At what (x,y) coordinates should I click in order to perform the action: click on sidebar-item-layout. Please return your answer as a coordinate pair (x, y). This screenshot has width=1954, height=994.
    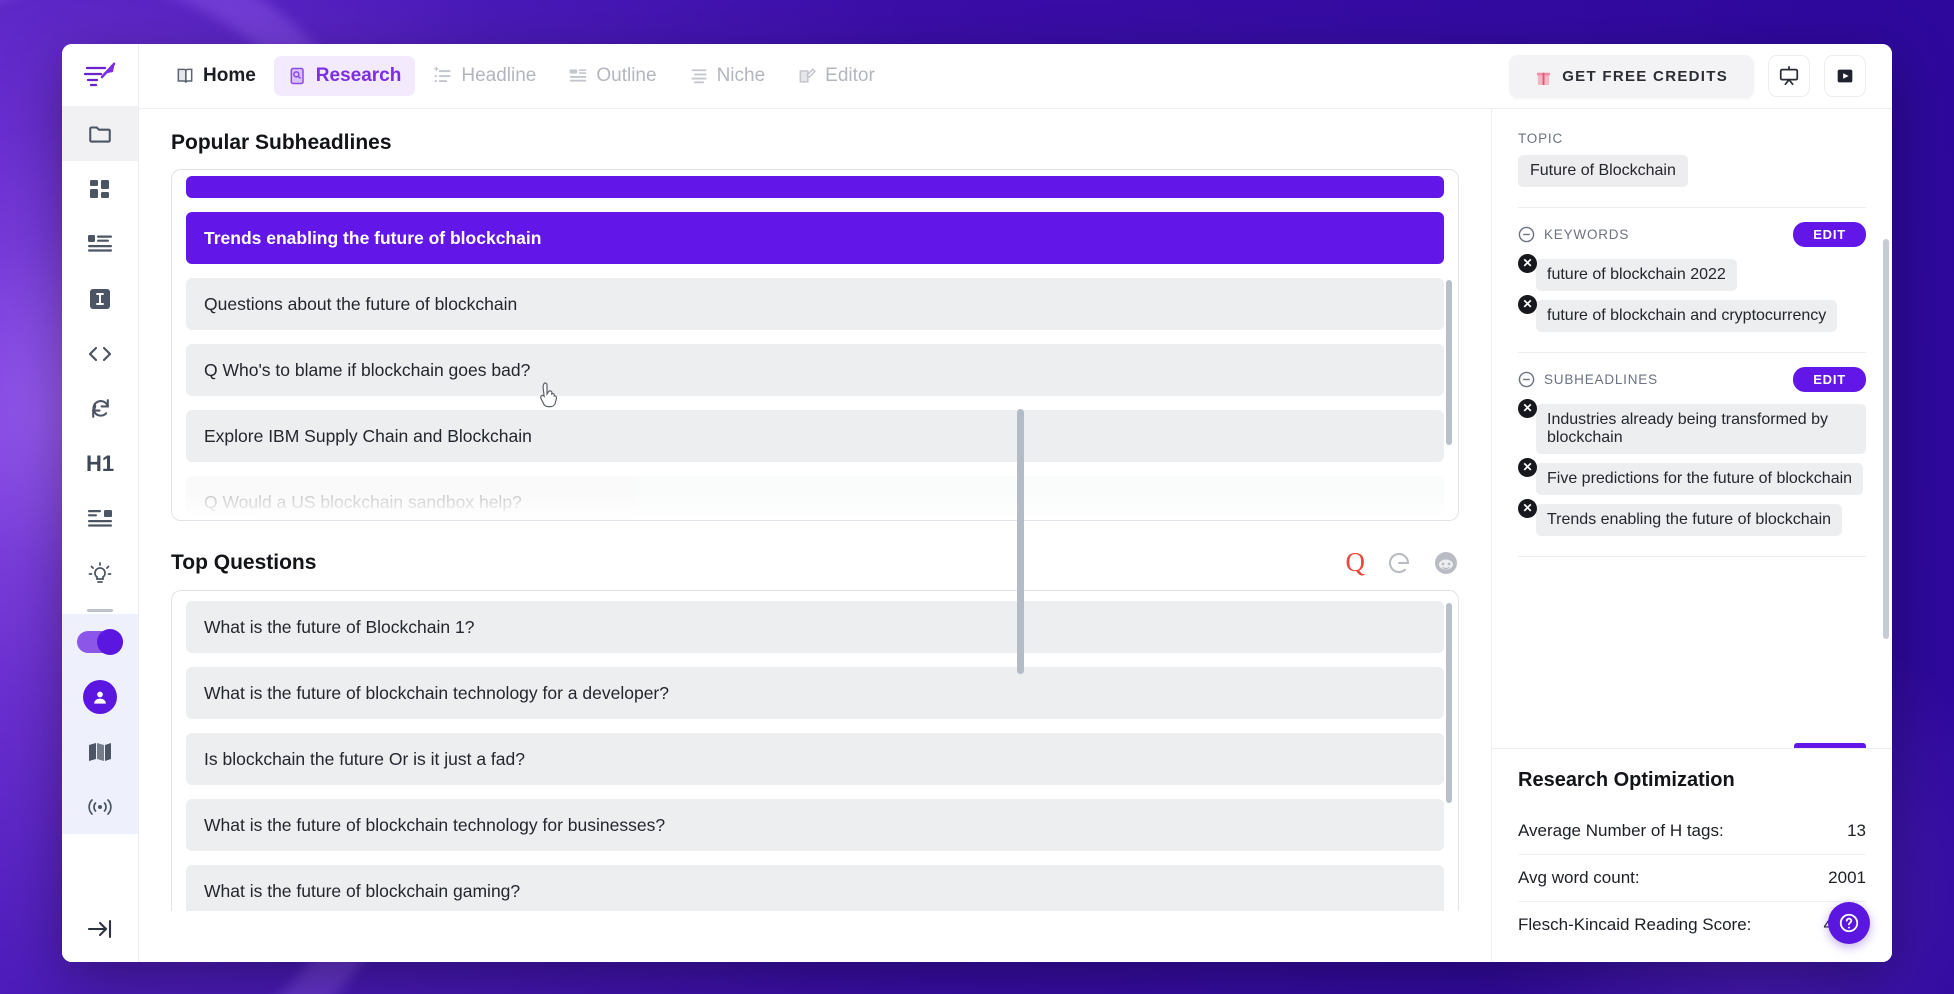
    Looking at the image, I should click on (100, 518).